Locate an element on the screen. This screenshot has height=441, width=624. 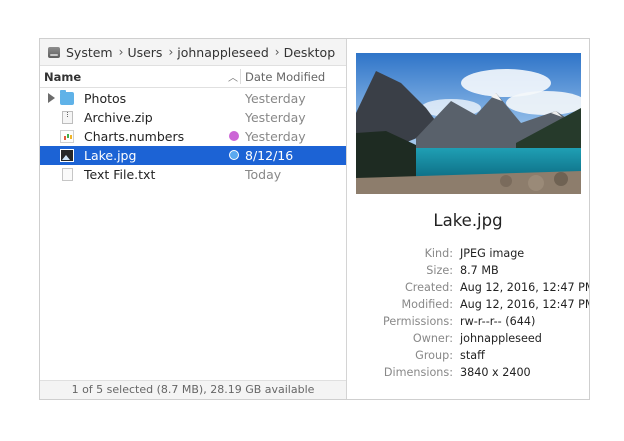
info-label: Created: is located at coordinates (428, 287).